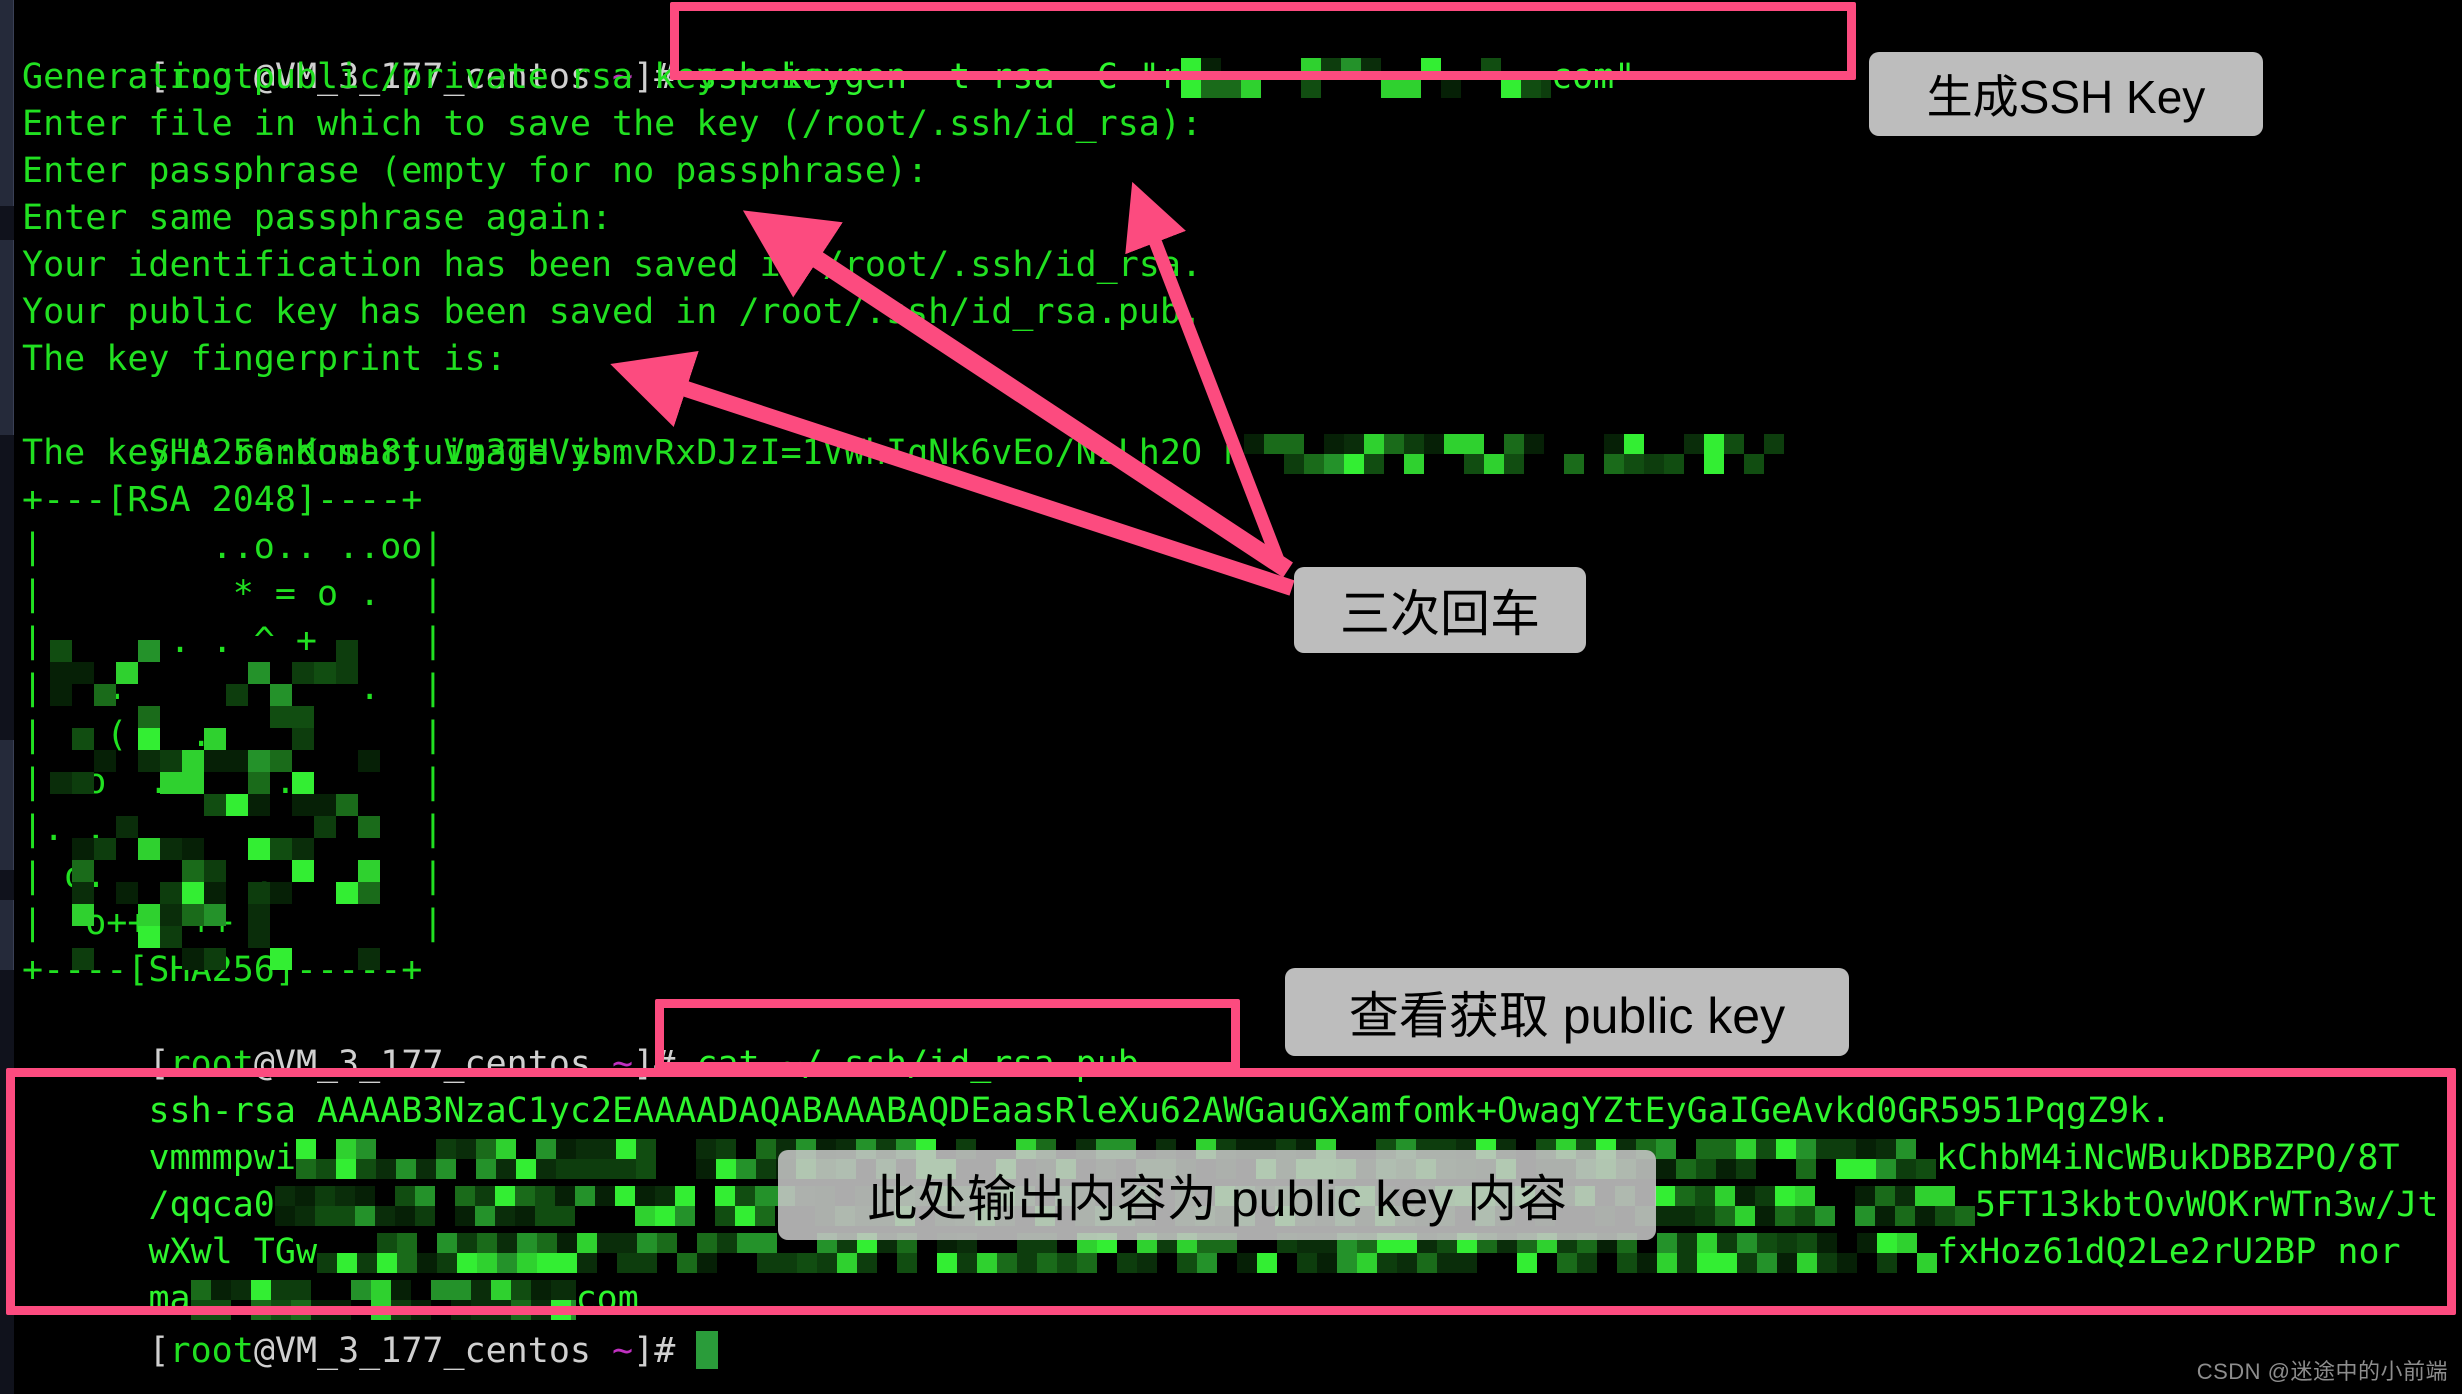  Describe the element at coordinates (264, 359) in the screenshot. I see `terminal-line-fingerprint-label: The key fingerprint is:` at that location.